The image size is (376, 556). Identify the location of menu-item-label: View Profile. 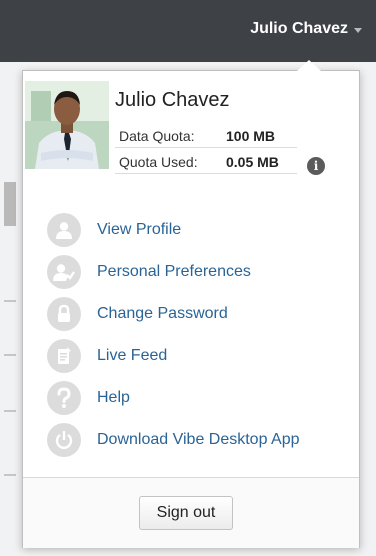
(139, 229).